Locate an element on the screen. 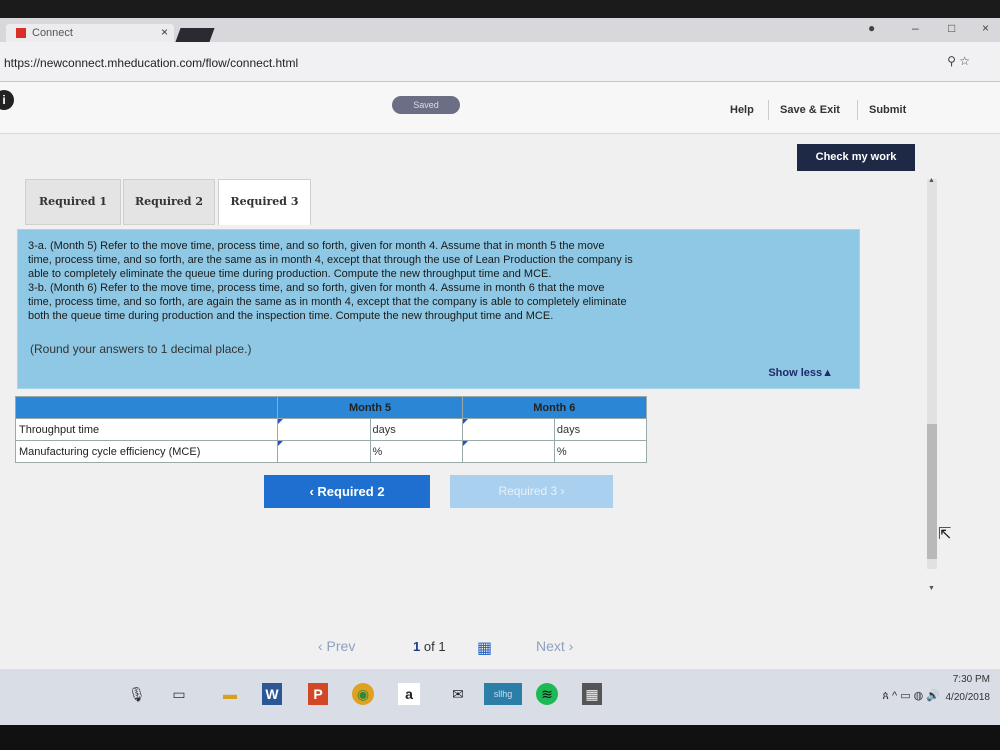  tab-close-icon: × is located at coordinates (164, 32).